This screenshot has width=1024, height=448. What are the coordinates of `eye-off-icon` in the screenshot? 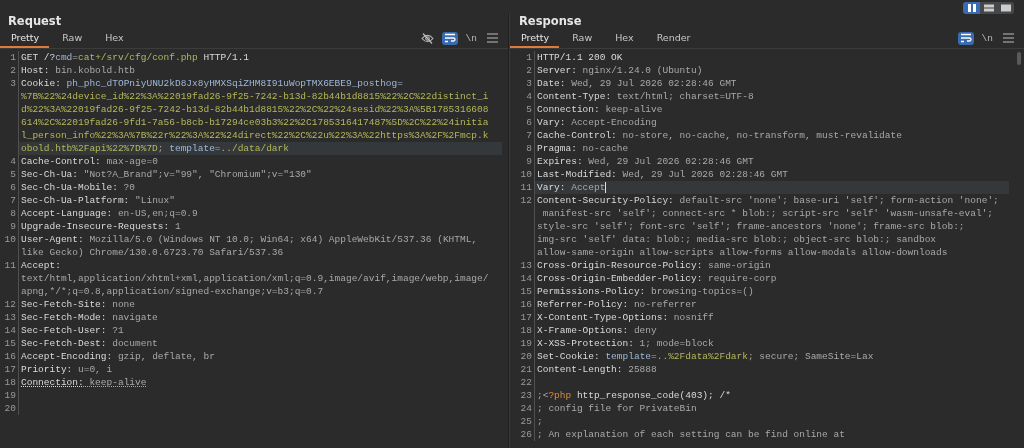 It's located at (427, 38).